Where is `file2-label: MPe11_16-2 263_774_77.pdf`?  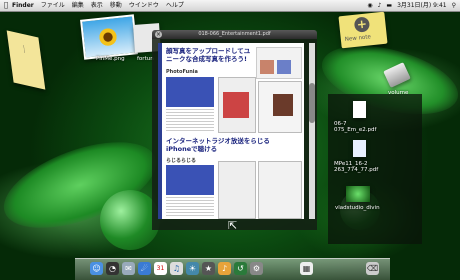
file2-label: MPe11_16-2 263_774_77.pdf is located at coordinates (356, 167).